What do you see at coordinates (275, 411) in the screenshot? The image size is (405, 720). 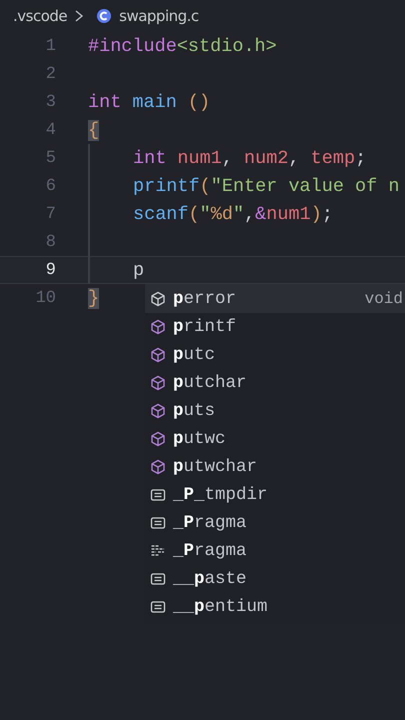 I see `suggestion-item: puts` at bounding box center [275, 411].